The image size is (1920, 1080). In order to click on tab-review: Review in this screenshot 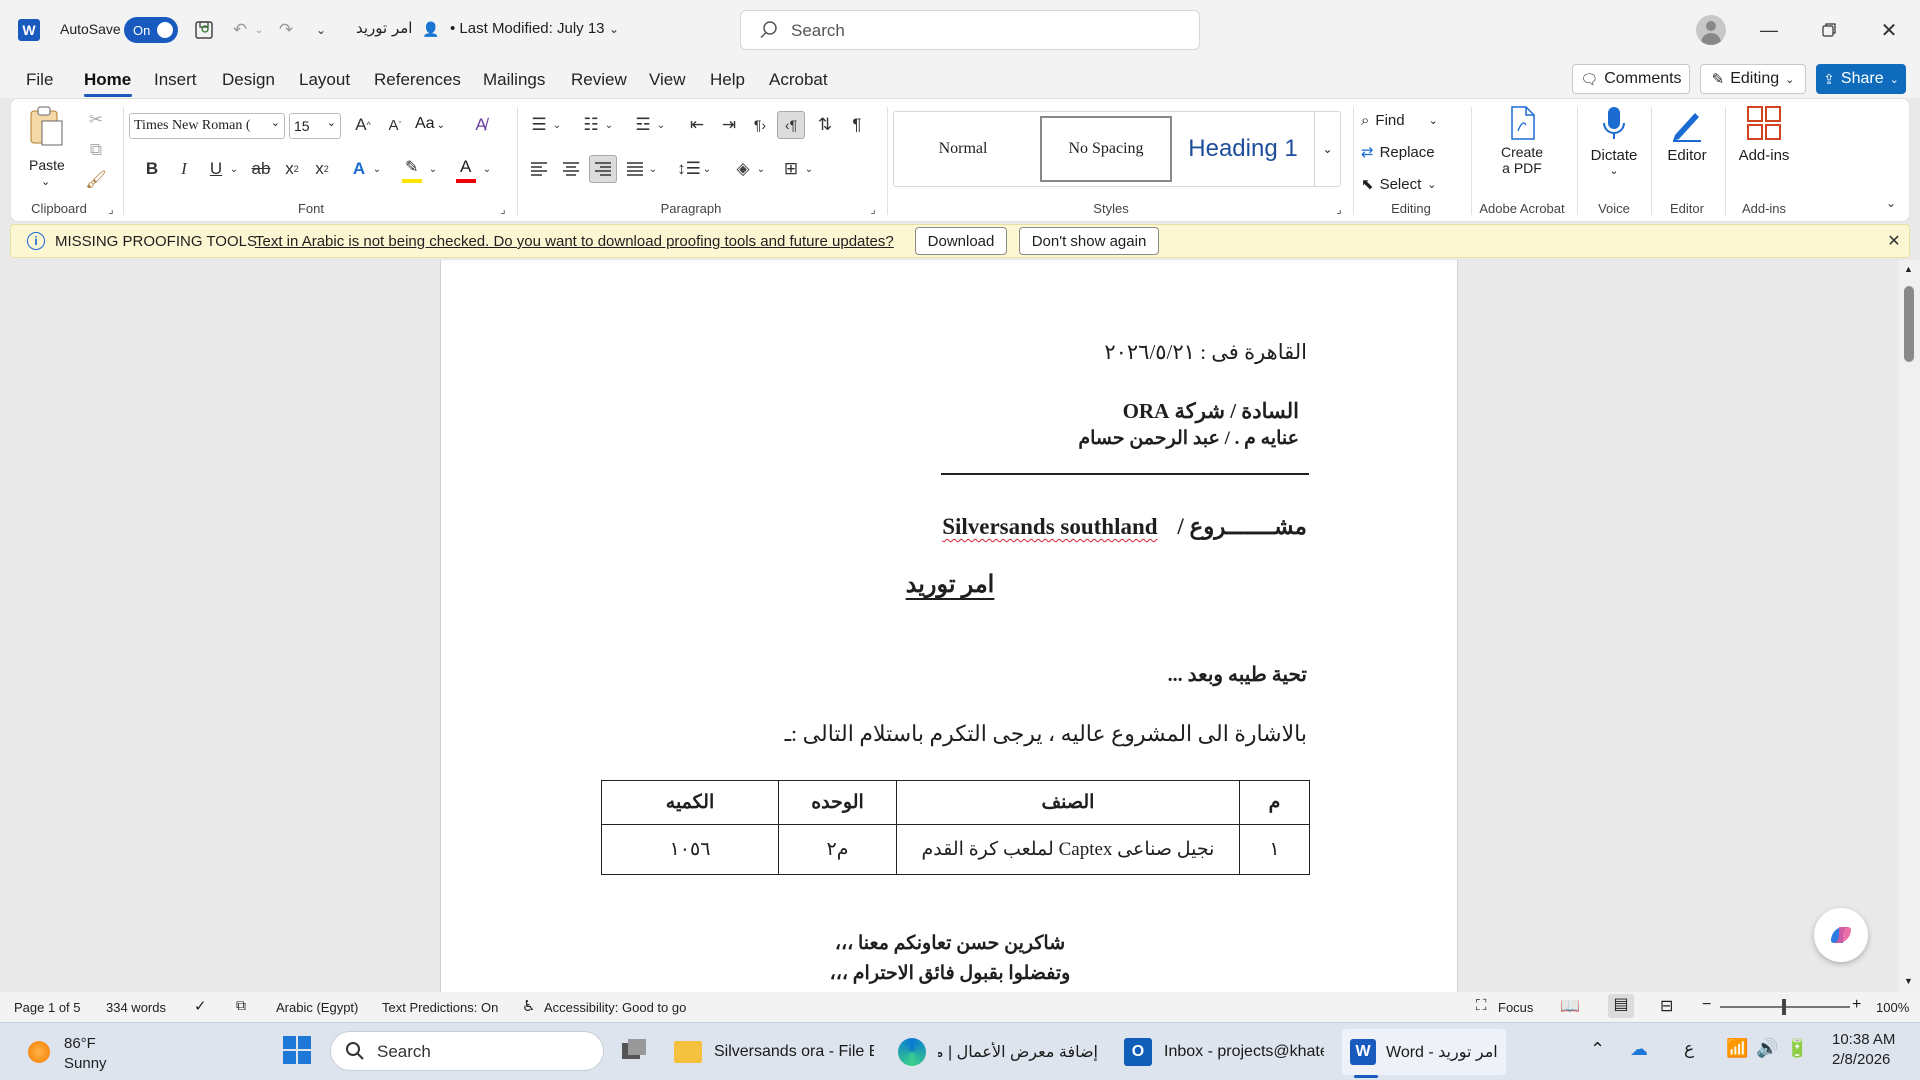, I will do `click(599, 80)`.